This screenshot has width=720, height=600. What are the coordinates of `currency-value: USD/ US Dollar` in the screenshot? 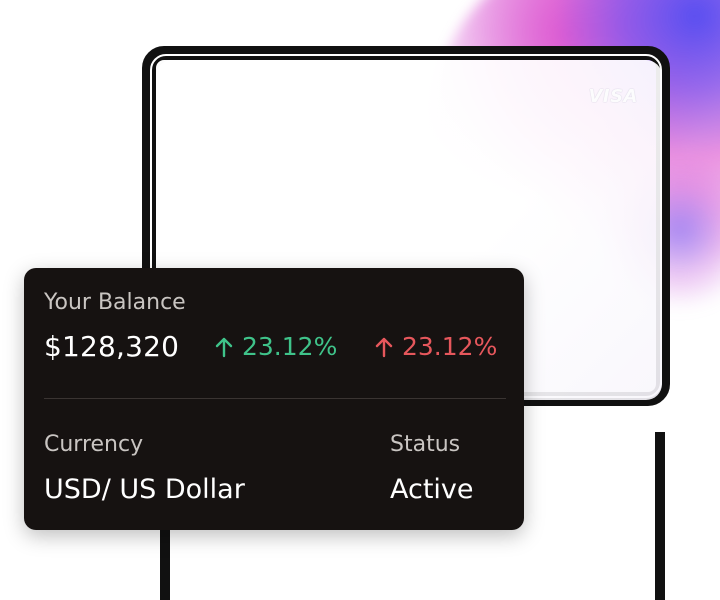 It's located at (144, 489).